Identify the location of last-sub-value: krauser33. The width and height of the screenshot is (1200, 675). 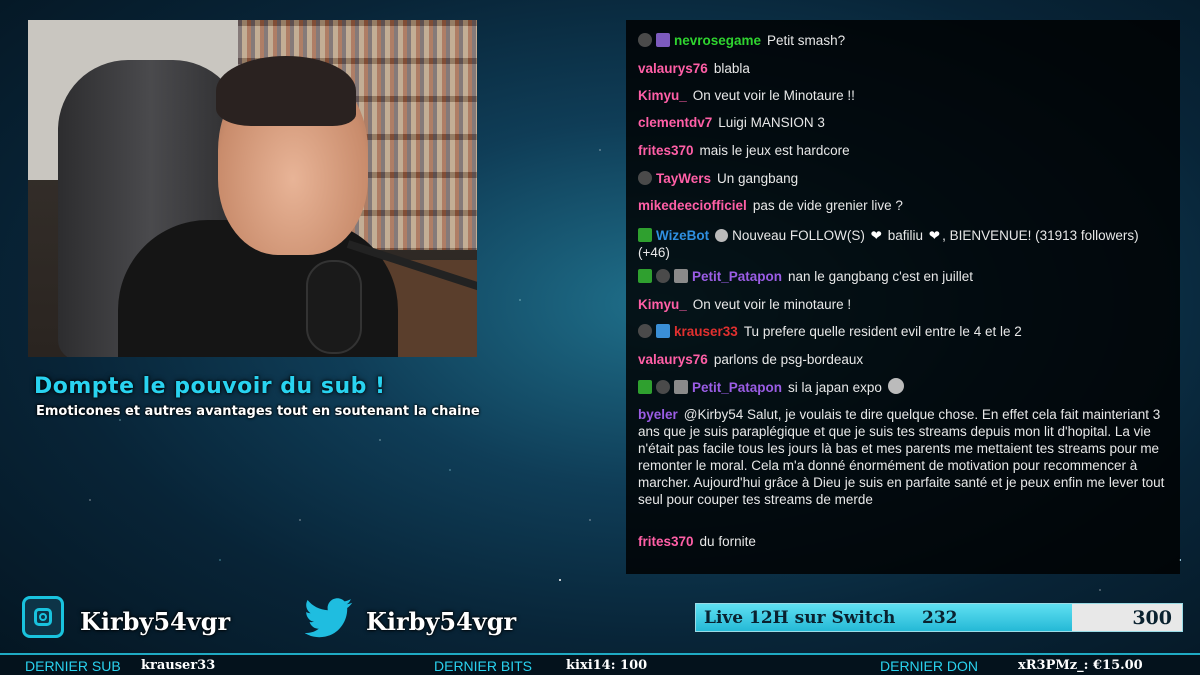
(178, 665).